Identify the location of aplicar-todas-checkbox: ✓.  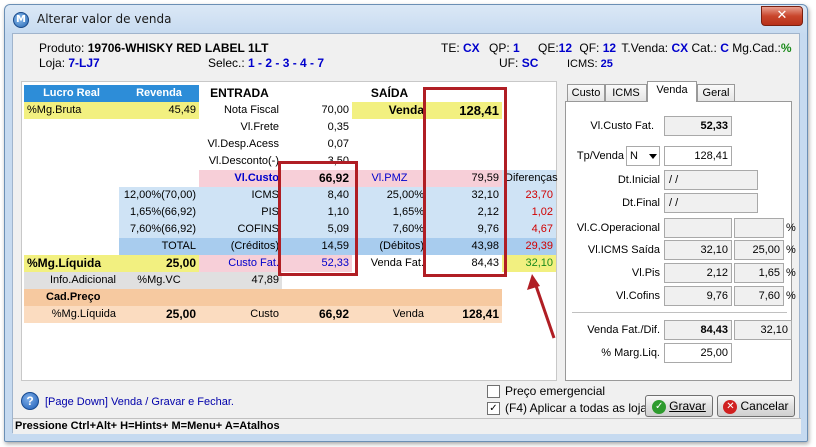
(493, 408).